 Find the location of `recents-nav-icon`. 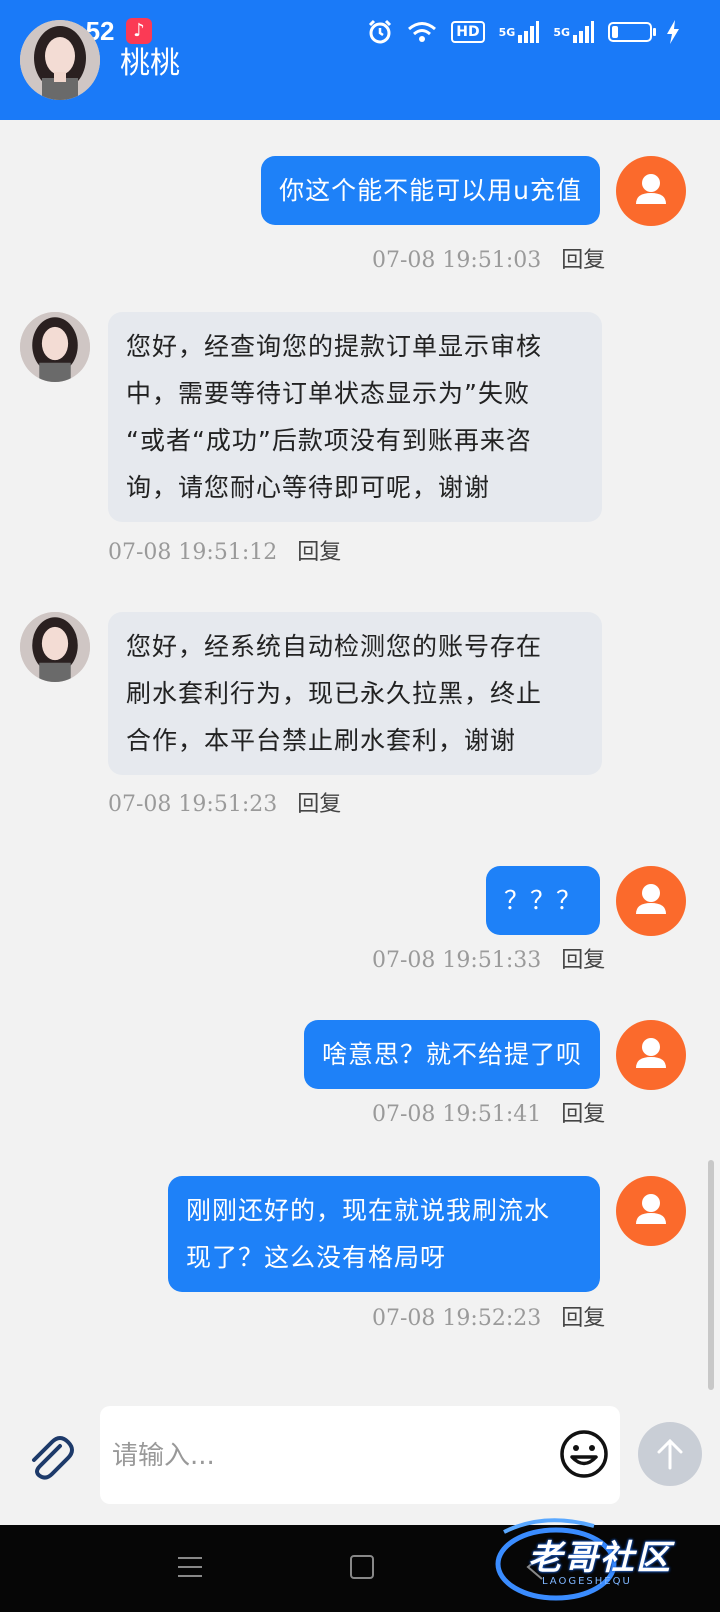

recents-nav-icon is located at coordinates (190, 1567).